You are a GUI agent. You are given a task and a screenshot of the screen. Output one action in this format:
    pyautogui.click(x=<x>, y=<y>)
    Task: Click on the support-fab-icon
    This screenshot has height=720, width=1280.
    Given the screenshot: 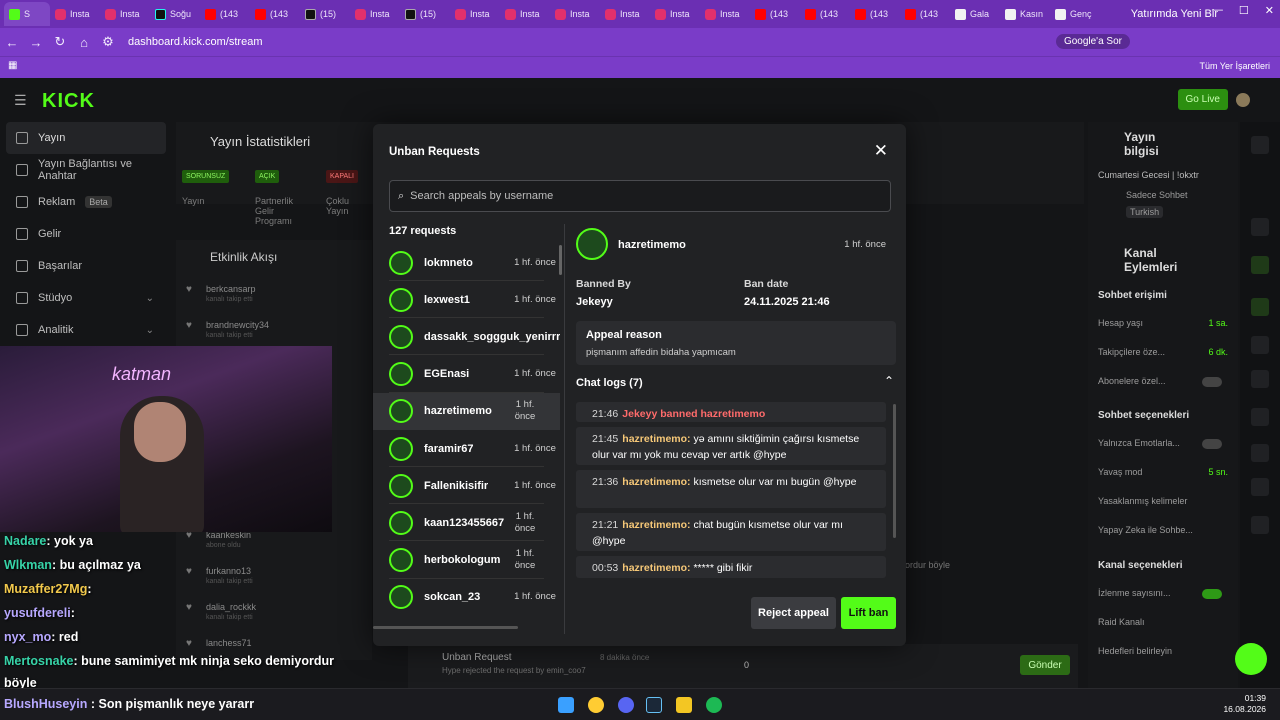 What is the action you would take?
    pyautogui.click(x=1251, y=659)
    